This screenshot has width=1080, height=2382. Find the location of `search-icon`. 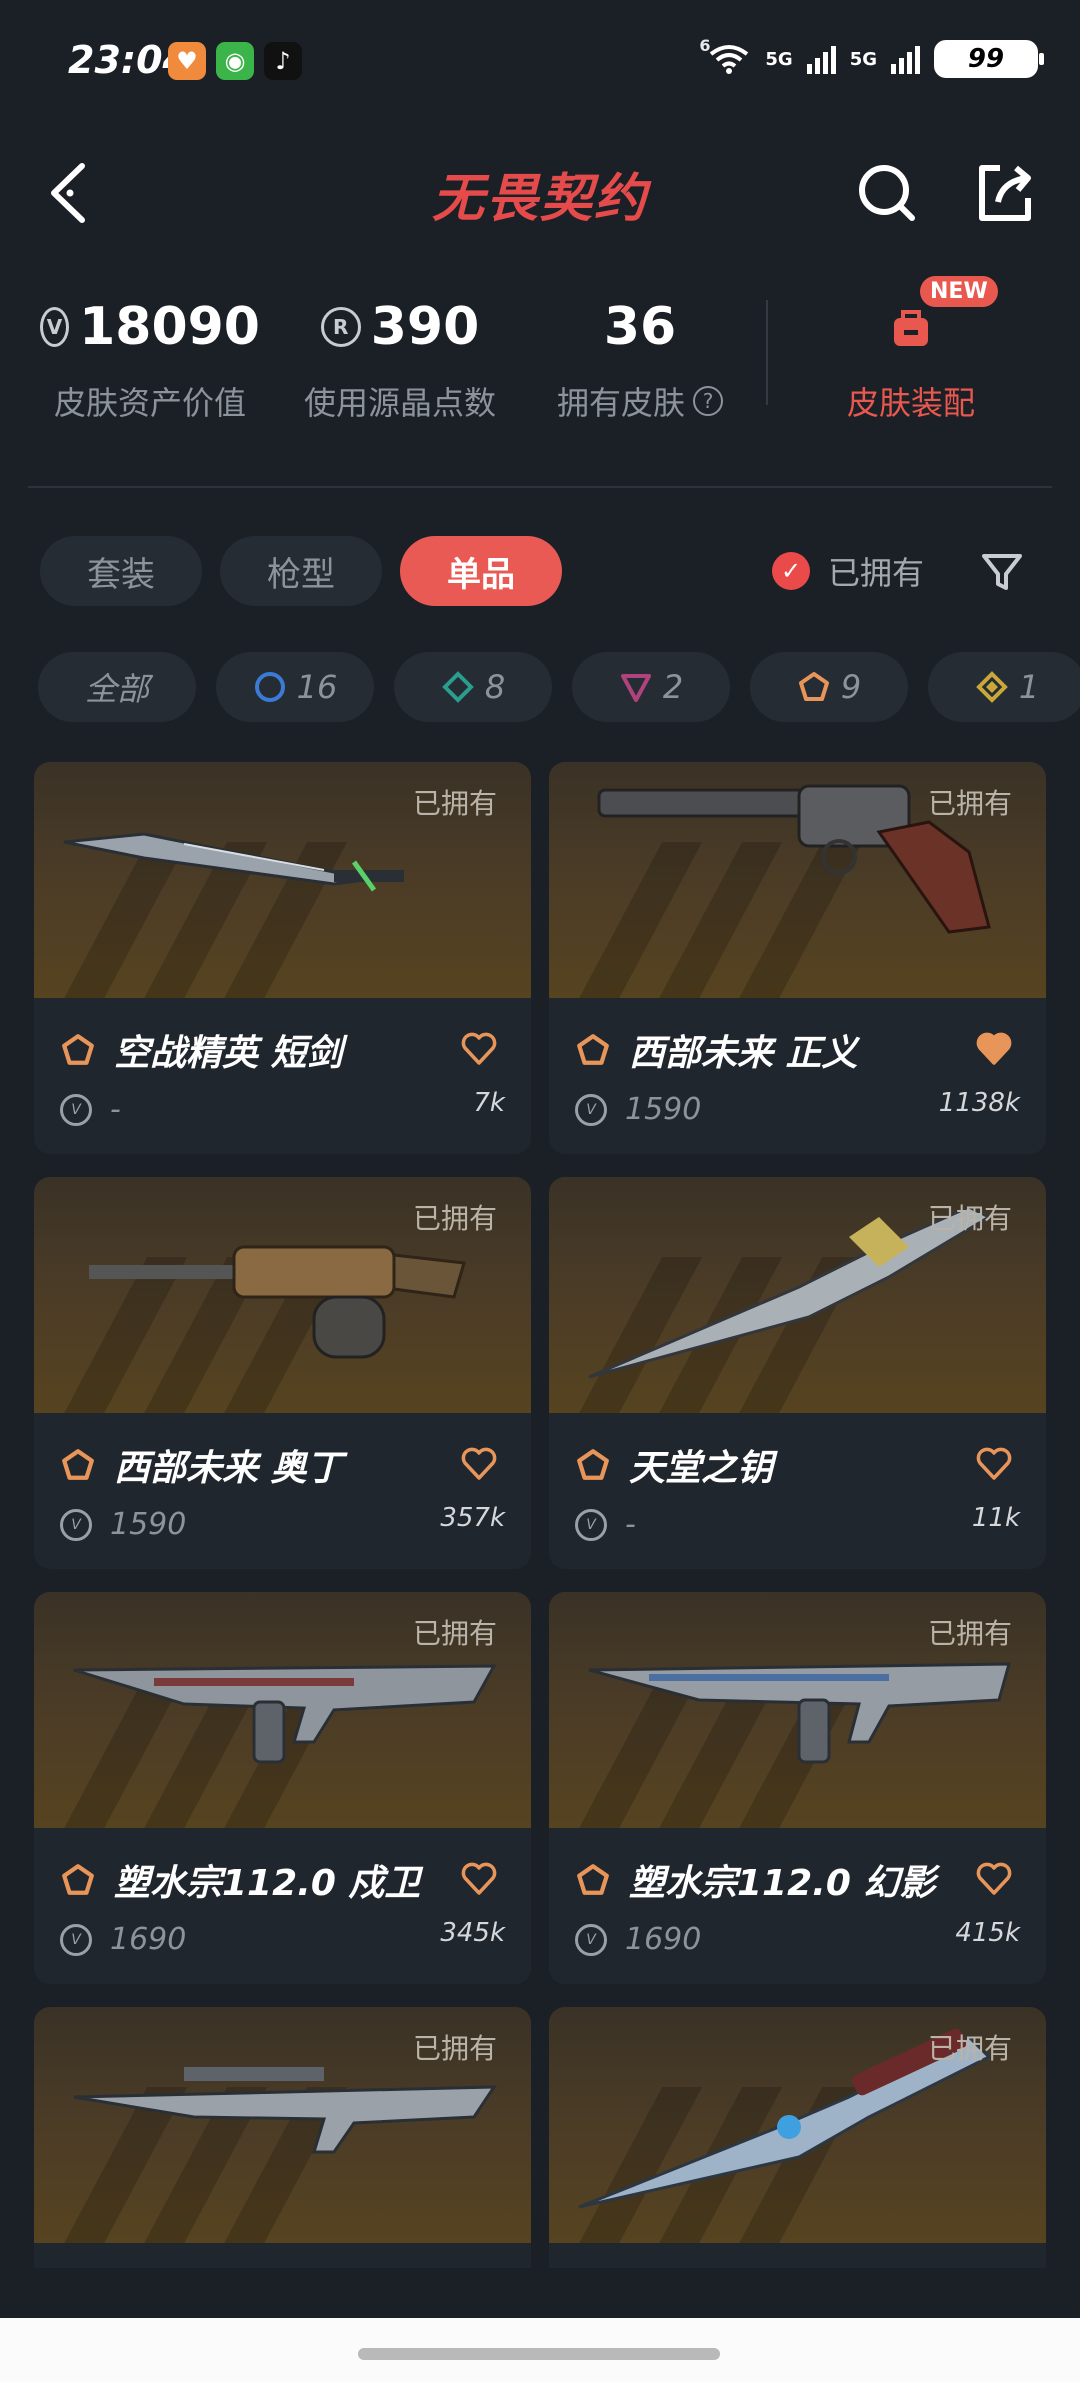

search-icon is located at coordinates (887, 193).